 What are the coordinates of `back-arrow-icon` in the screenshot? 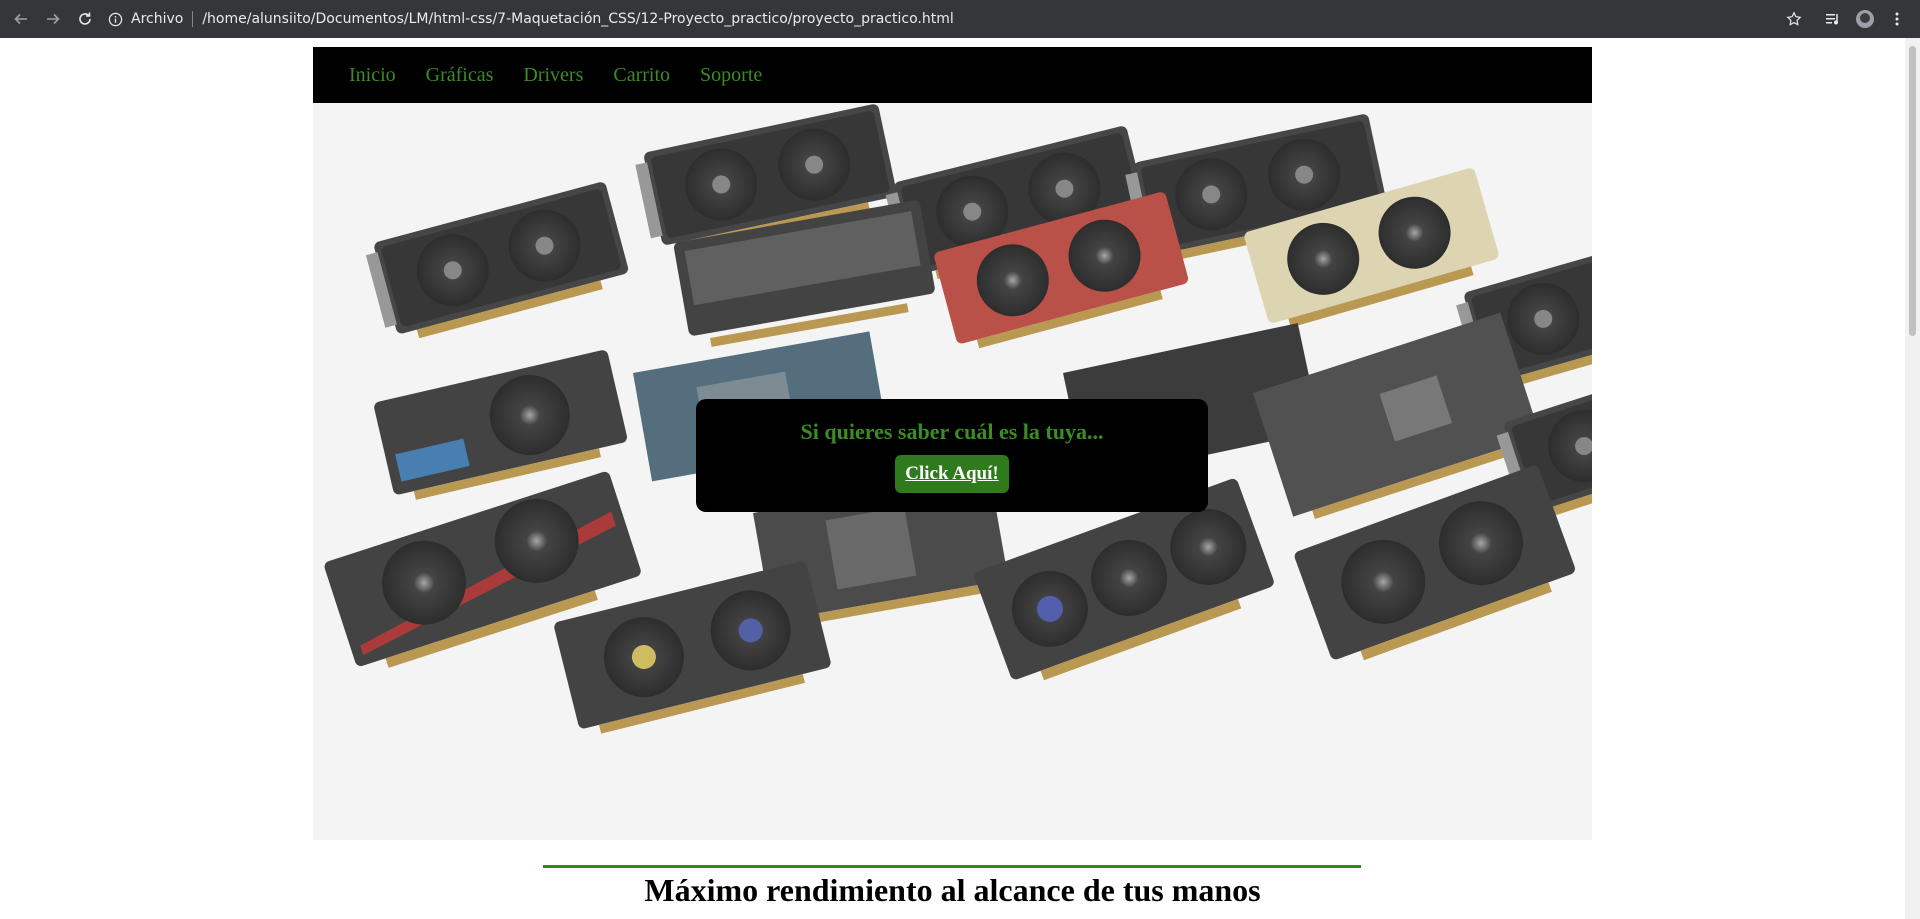 It's located at (21, 19).